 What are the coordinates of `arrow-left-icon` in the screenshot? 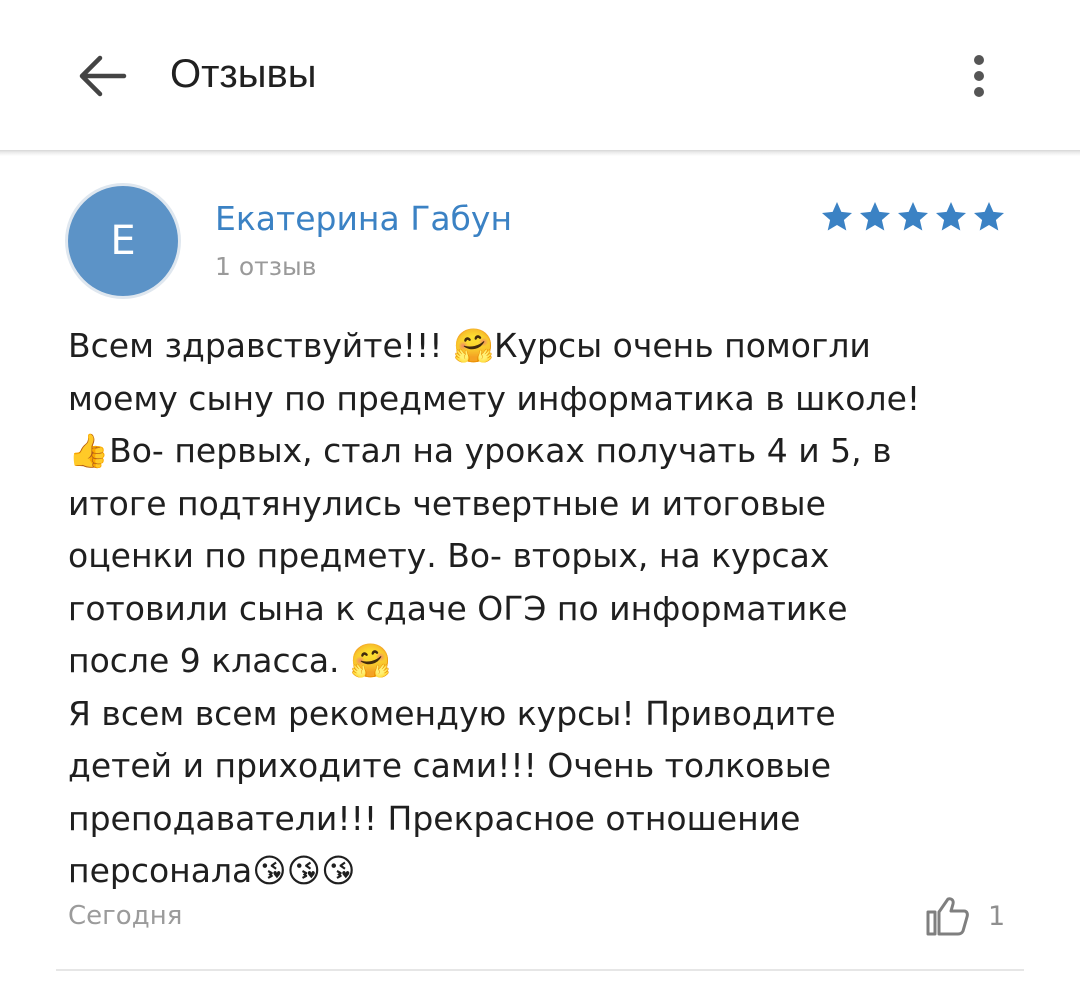 It's located at (103, 76).